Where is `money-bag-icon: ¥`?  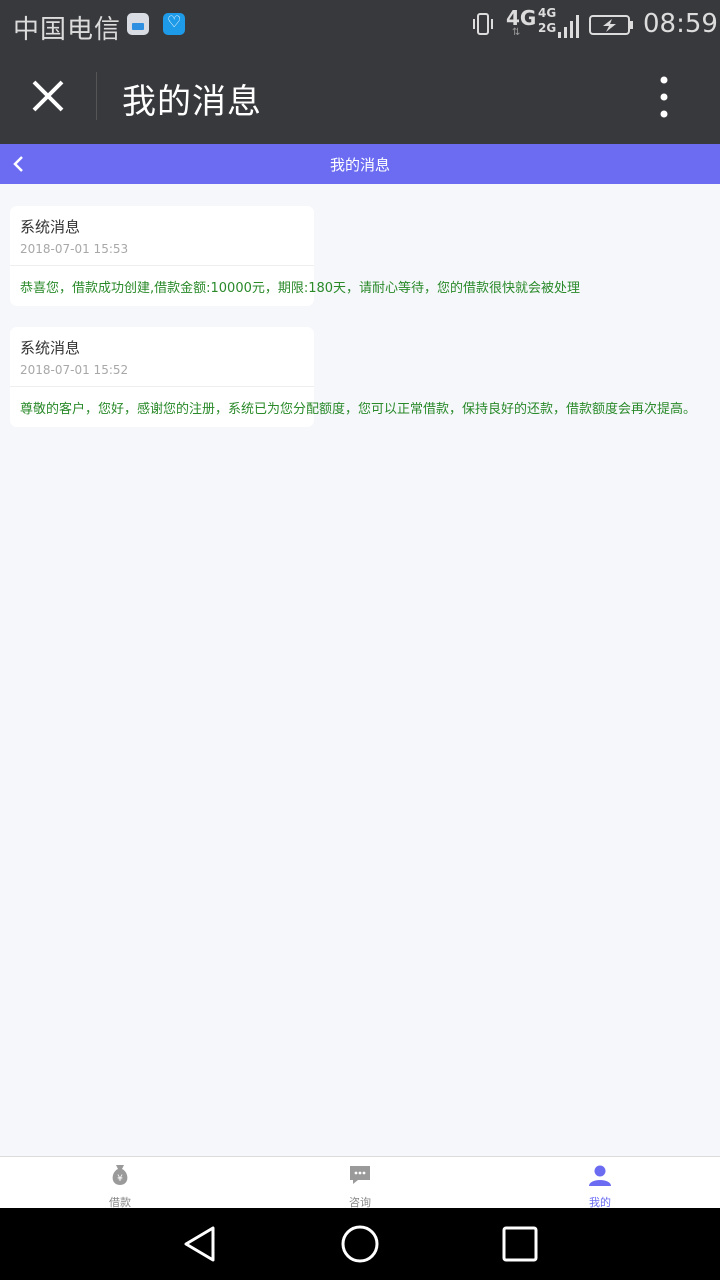 money-bag-icon: ¥ is located at coordinates (120, 1175).